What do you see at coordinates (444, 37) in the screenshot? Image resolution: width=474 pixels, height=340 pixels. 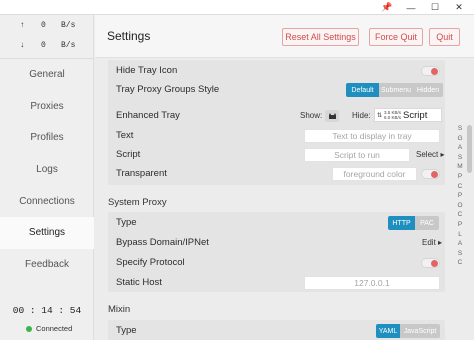 I see `quit-button: Quit` at bounding box center [444, 37].